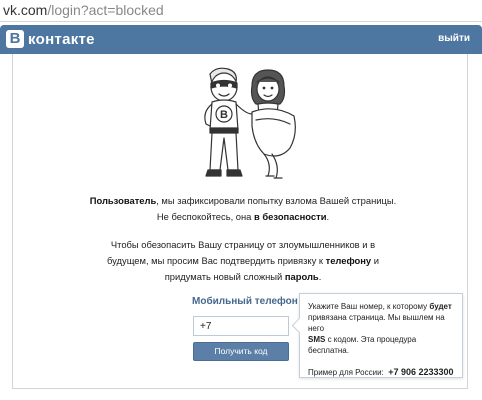 Image resolution: width=482 pixels, height=400 pixels. What do you see at coordinates (375, 260) in the screenshot?
I see `instructions-line2-end: и` at bounding box center [375, 260].